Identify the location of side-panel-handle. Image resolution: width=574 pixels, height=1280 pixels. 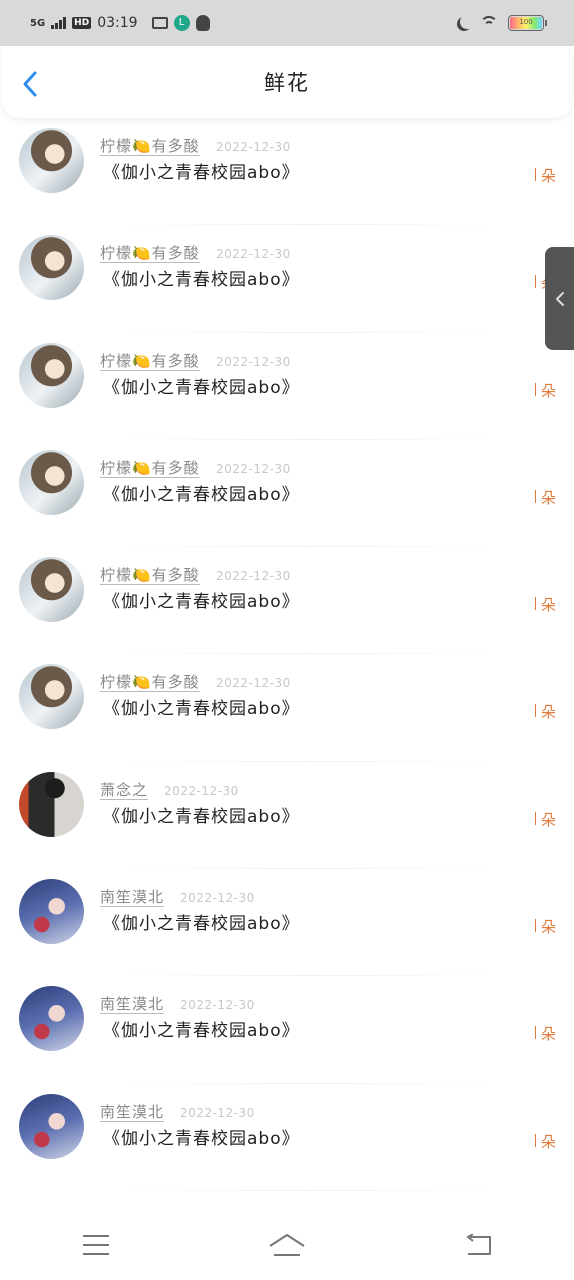
(559, 298).